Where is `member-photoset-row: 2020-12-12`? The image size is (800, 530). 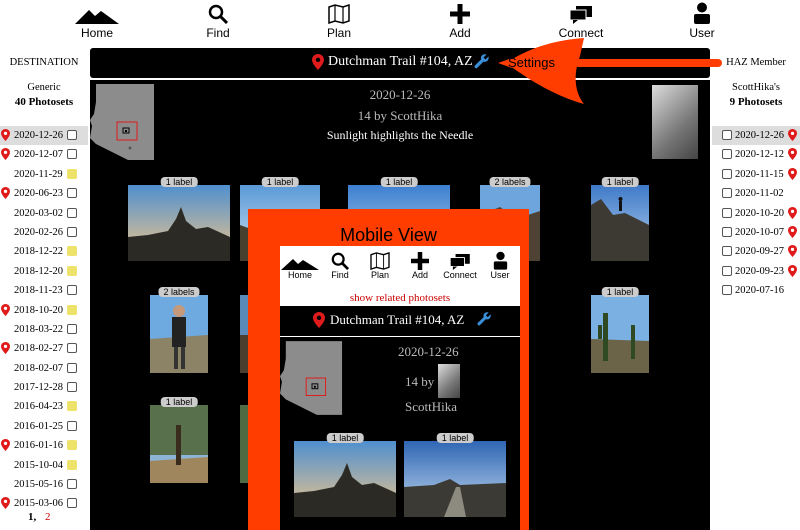 member-photoset-row: 2020-12-12 is located at coordinates (756, 154).